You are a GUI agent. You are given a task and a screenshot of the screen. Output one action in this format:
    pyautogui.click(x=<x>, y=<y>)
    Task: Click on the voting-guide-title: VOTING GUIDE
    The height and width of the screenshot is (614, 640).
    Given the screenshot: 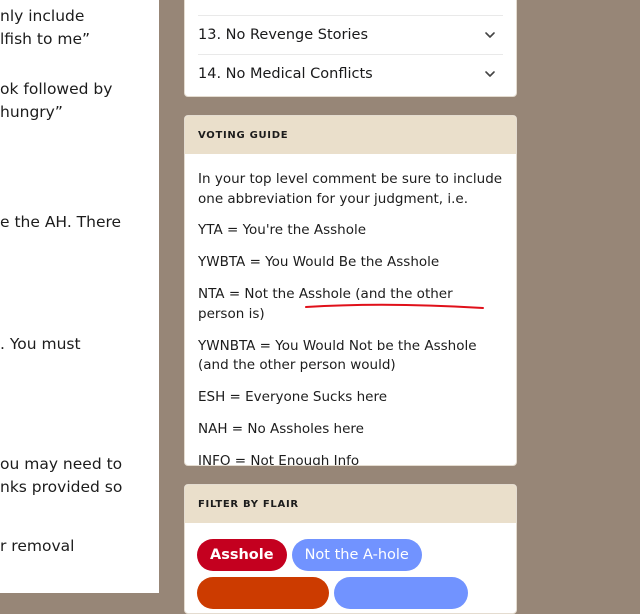 What is the action you would take?
    pyautogui.click(x=350, y=135)
    